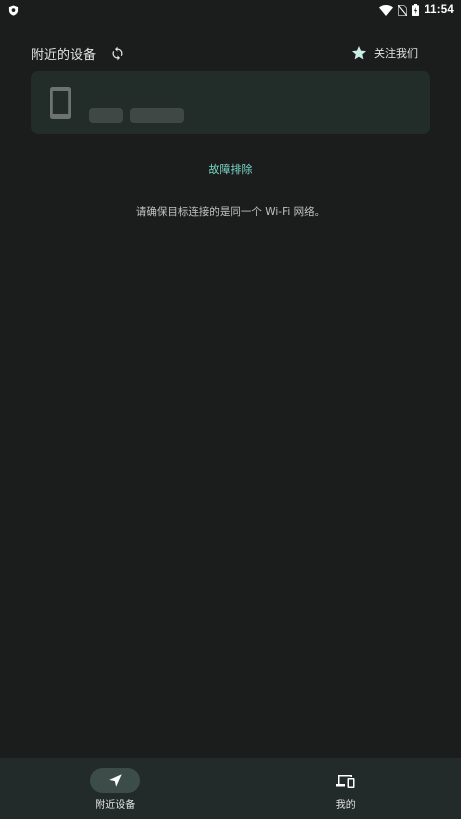  I want to click on no-sim-icon, so click(403, 10).